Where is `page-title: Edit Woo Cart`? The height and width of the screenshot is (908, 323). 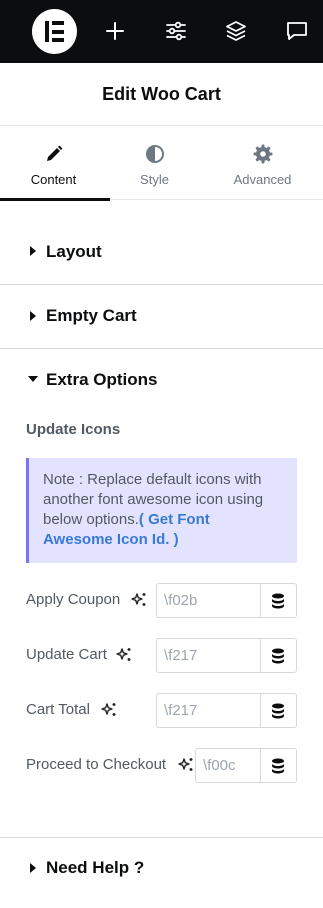
page-title: Edit Woo Cart is located at coordinates (161, 93).